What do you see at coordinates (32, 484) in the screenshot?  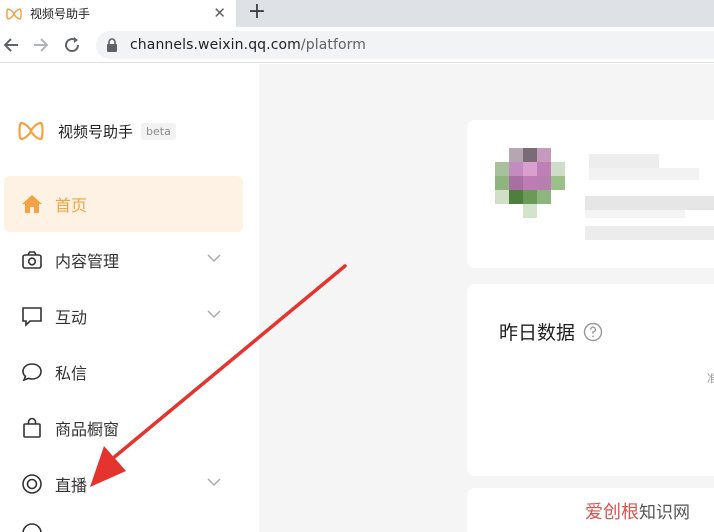 I see `live-icon` at bounding box center [32, 484].